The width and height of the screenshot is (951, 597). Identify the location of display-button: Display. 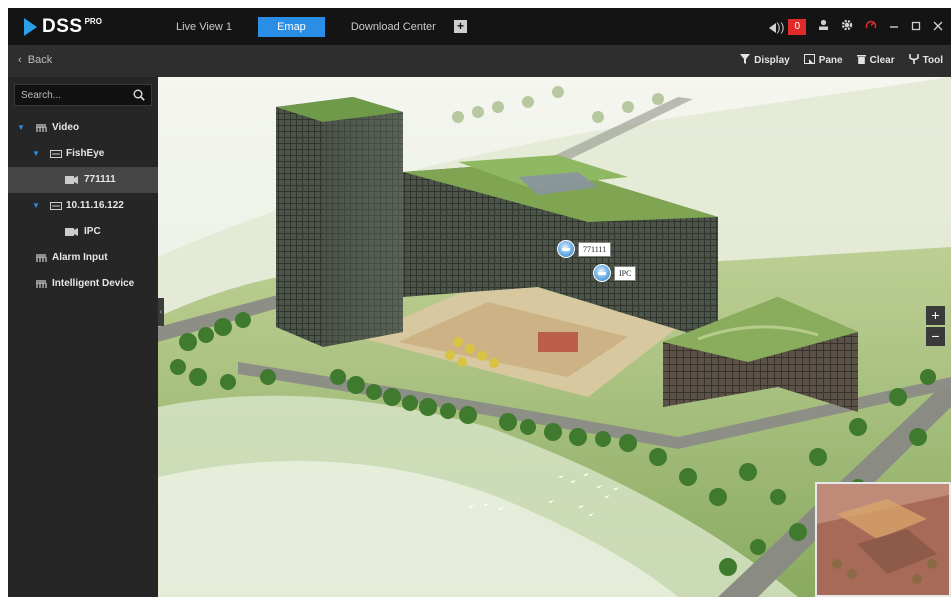
(765, 60).